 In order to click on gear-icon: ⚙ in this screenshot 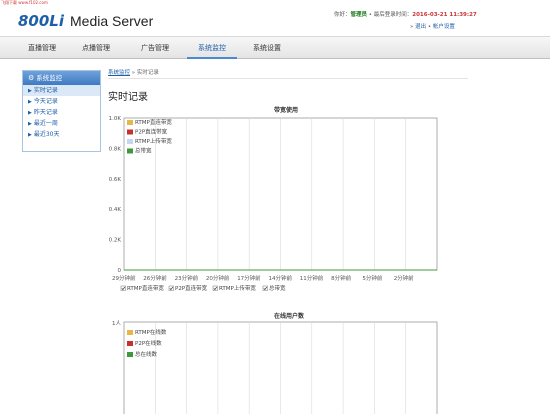, I will do `click(31, 78)`.